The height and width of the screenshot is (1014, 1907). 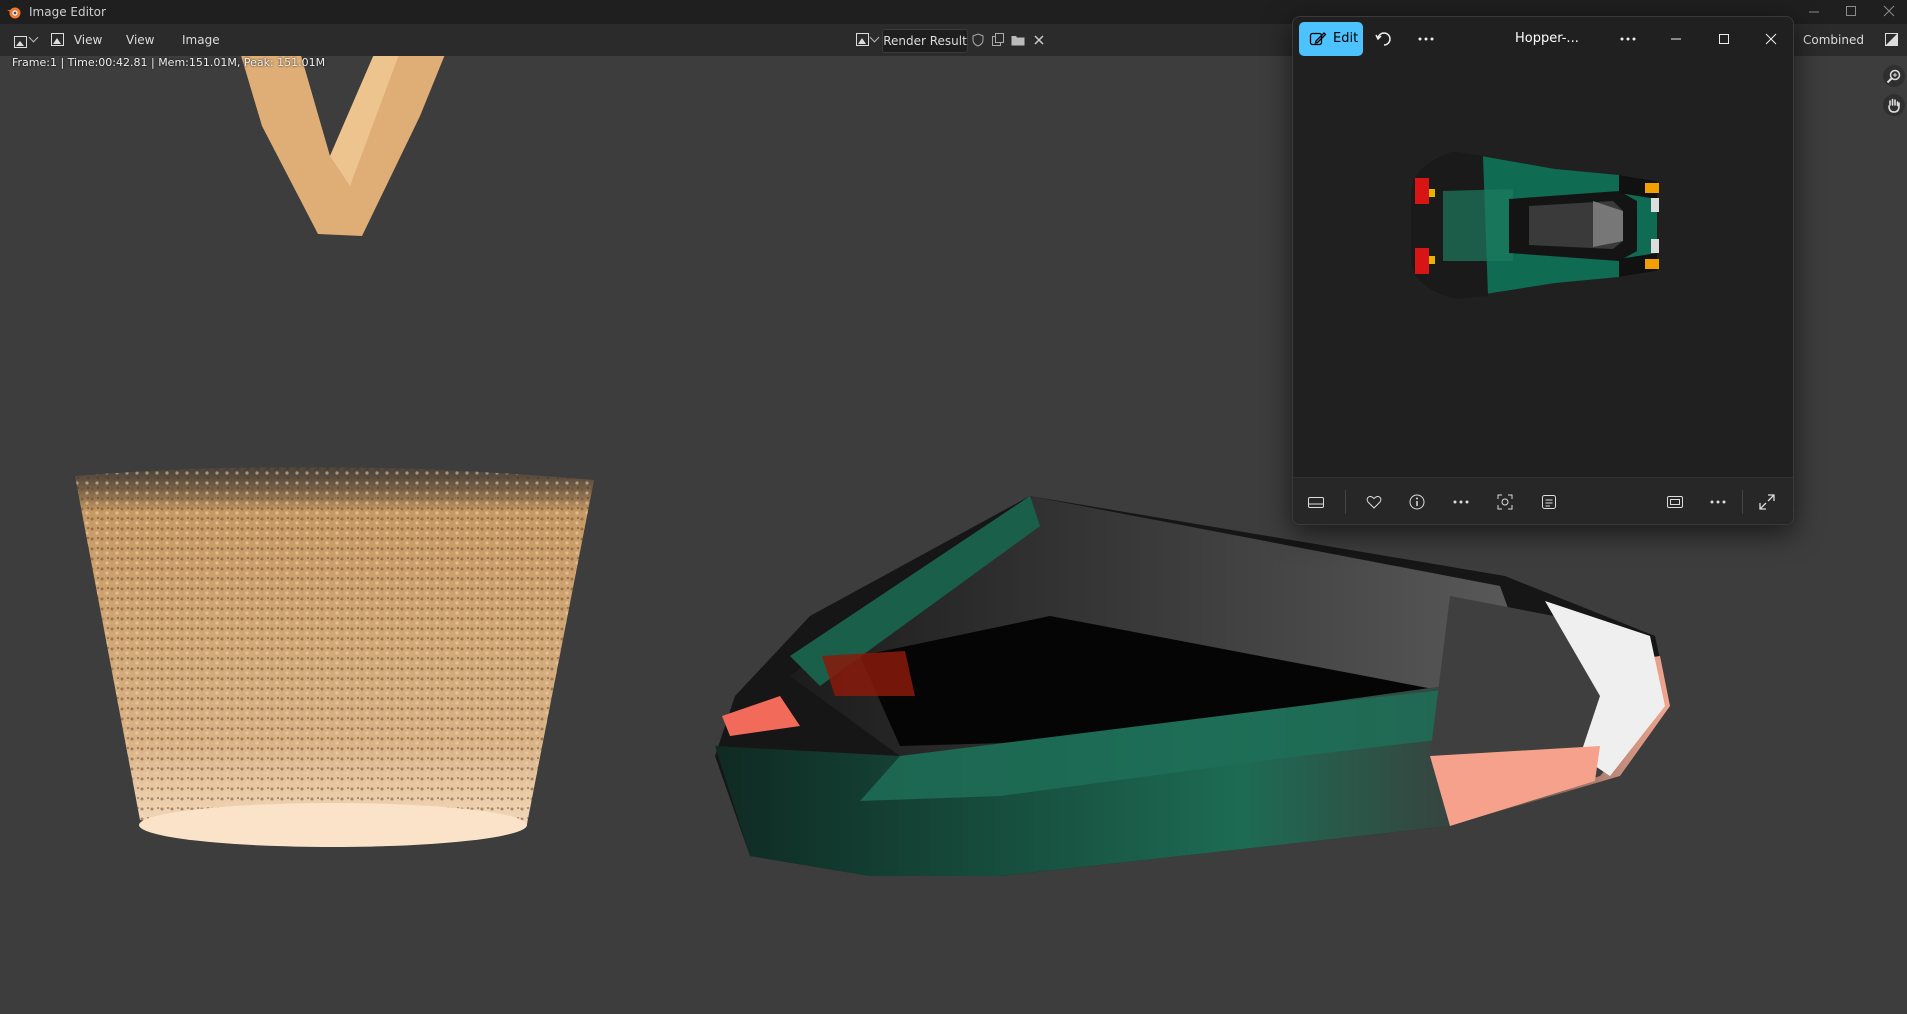 I want to click on visual-search-icon, so click(x=1505, y=502).